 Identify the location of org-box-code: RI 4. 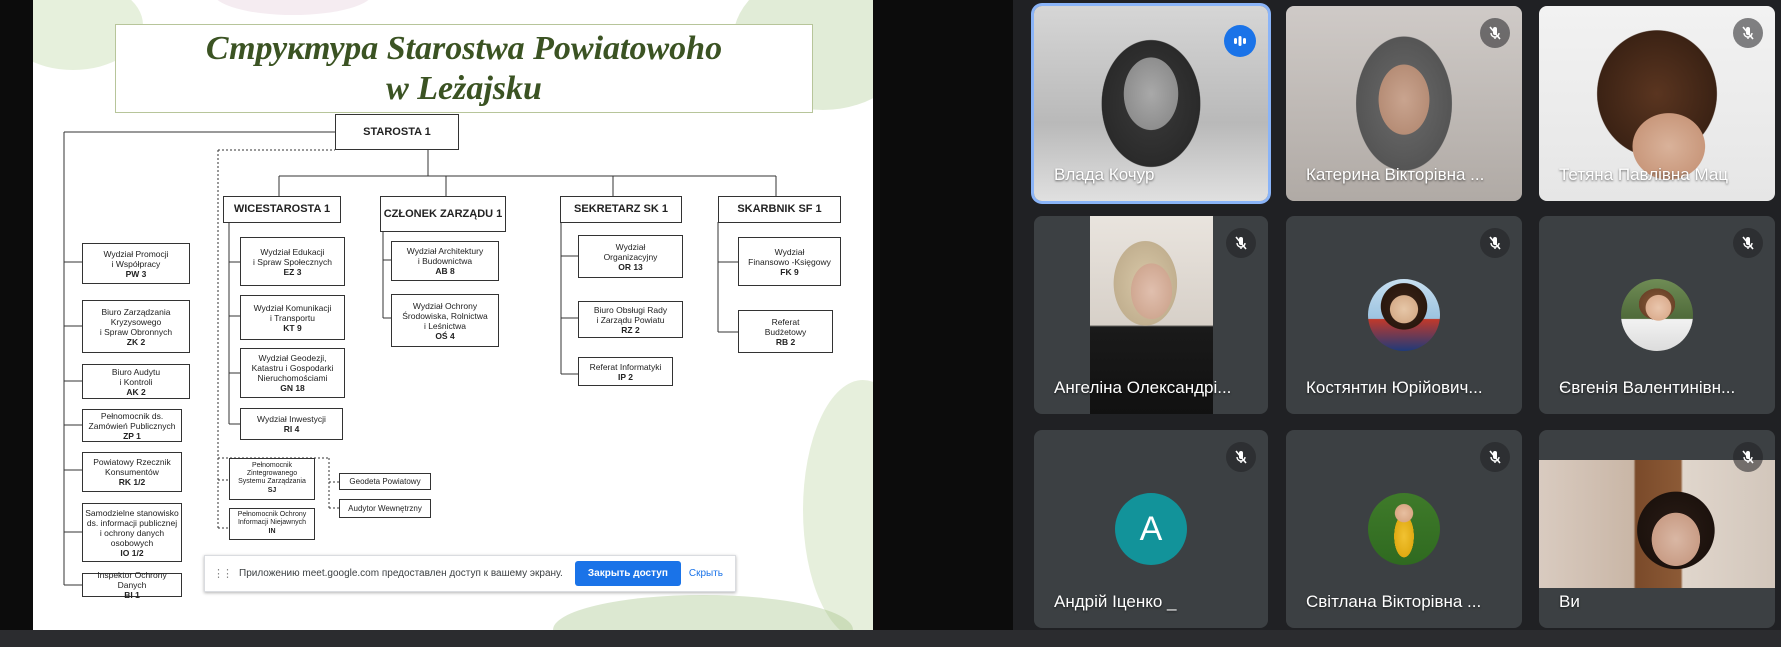
(291, 429).